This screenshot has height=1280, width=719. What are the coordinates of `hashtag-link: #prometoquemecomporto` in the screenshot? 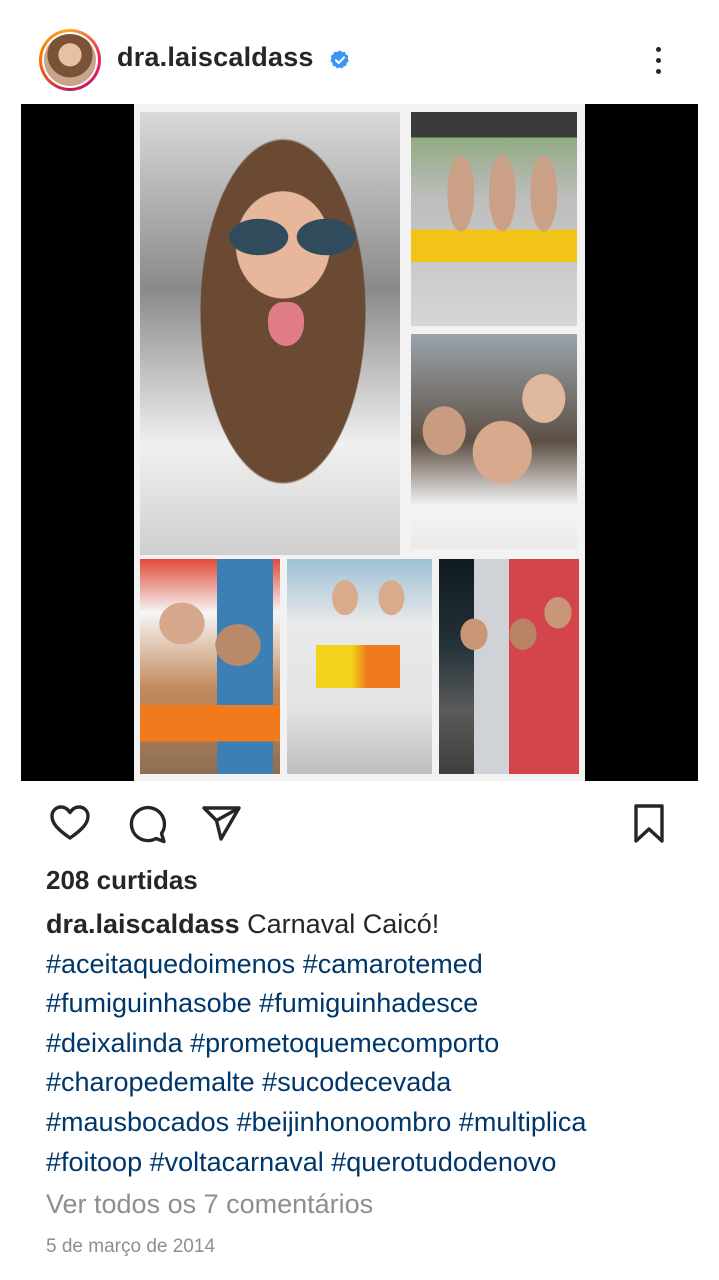 It's located at (344, 1043).